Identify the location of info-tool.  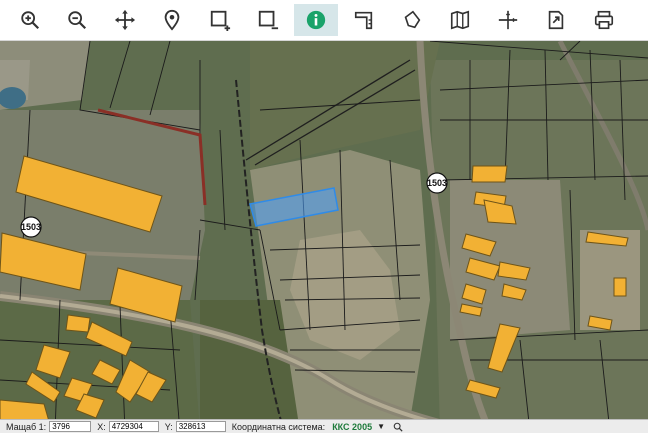
(316, 20).